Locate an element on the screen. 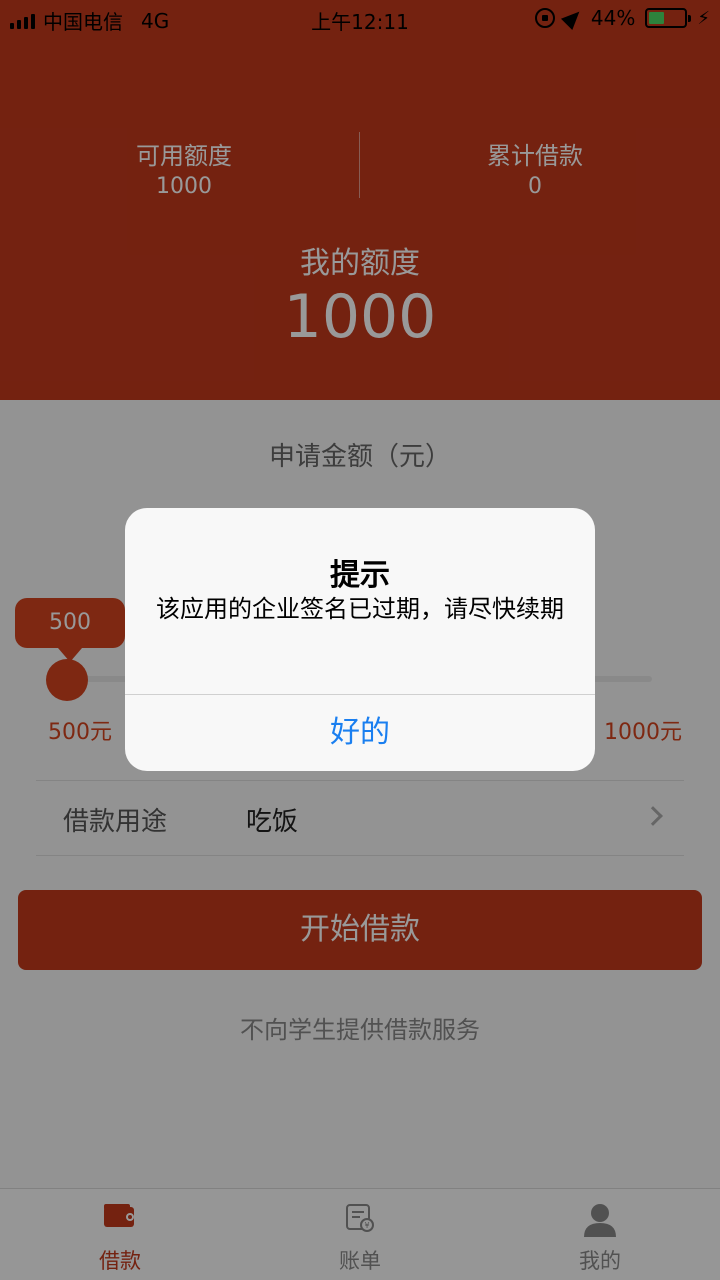 The height and width of the screenshot is (1280, 720). alert-ok-button: 好的 is located at coordinates (360, 733).